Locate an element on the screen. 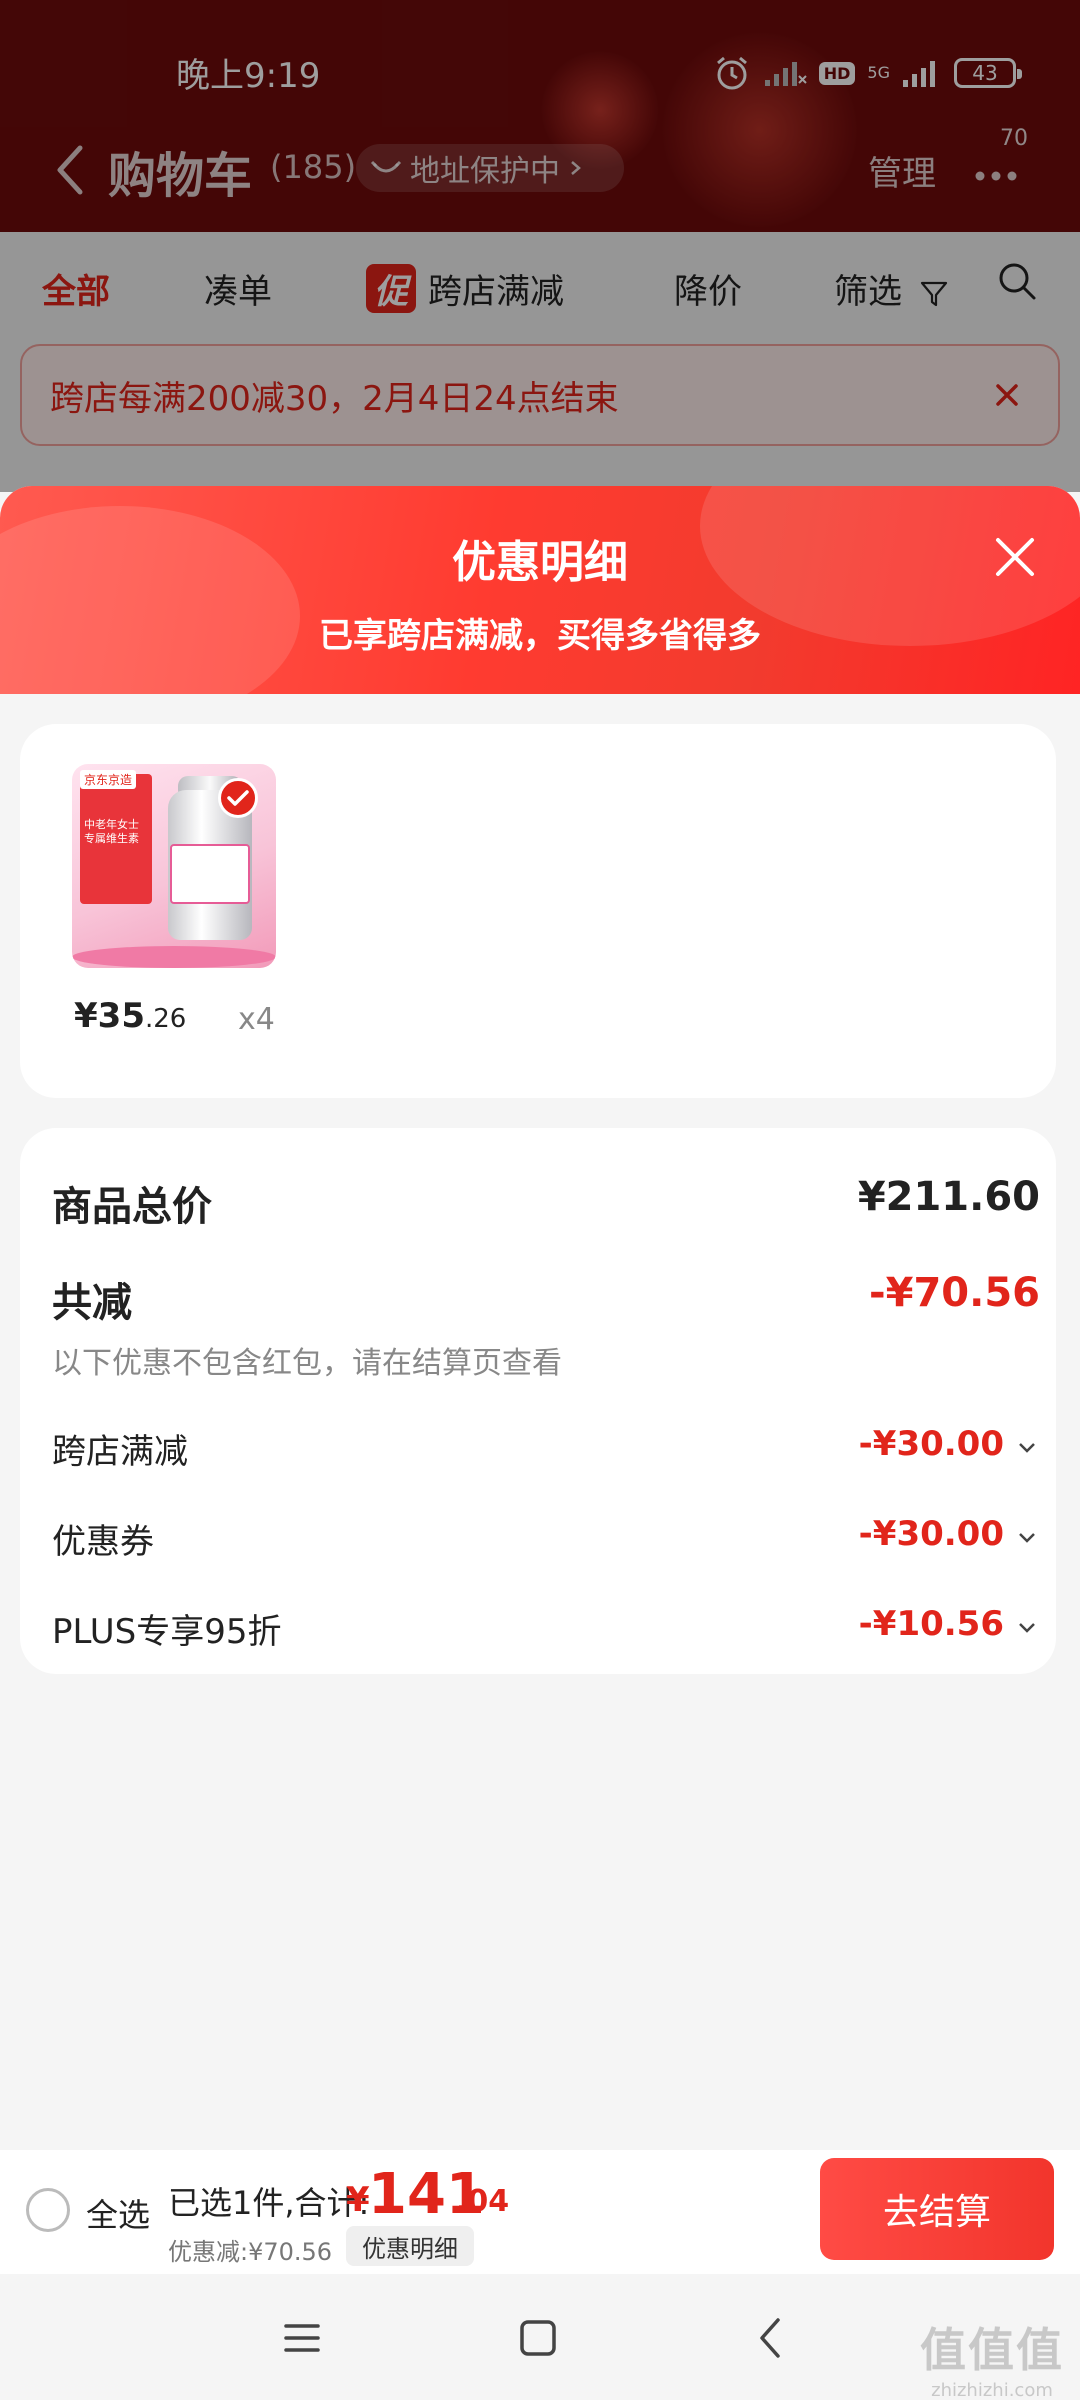 The width and height of the screenshot is (1080, 2400). discount-value: -¥10.56 is located at coordinates (931, 1624).